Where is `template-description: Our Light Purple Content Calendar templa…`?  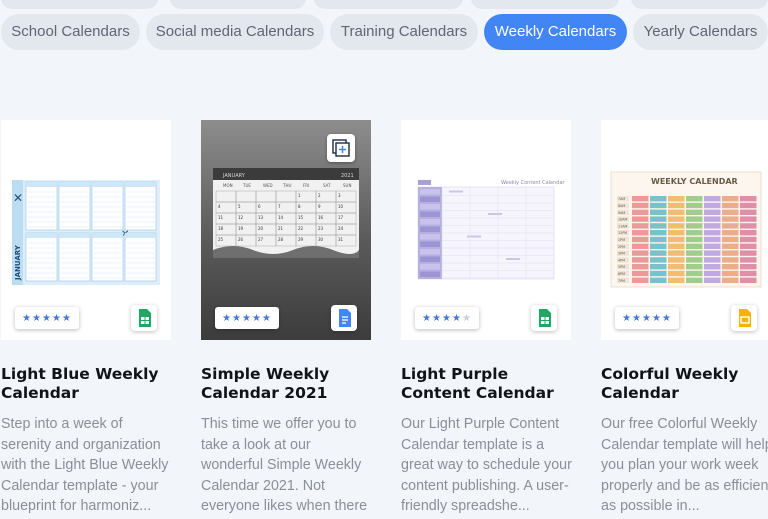 template-description: Our Light Purple Content Calendar templa… is located at coordinates (486, 465).